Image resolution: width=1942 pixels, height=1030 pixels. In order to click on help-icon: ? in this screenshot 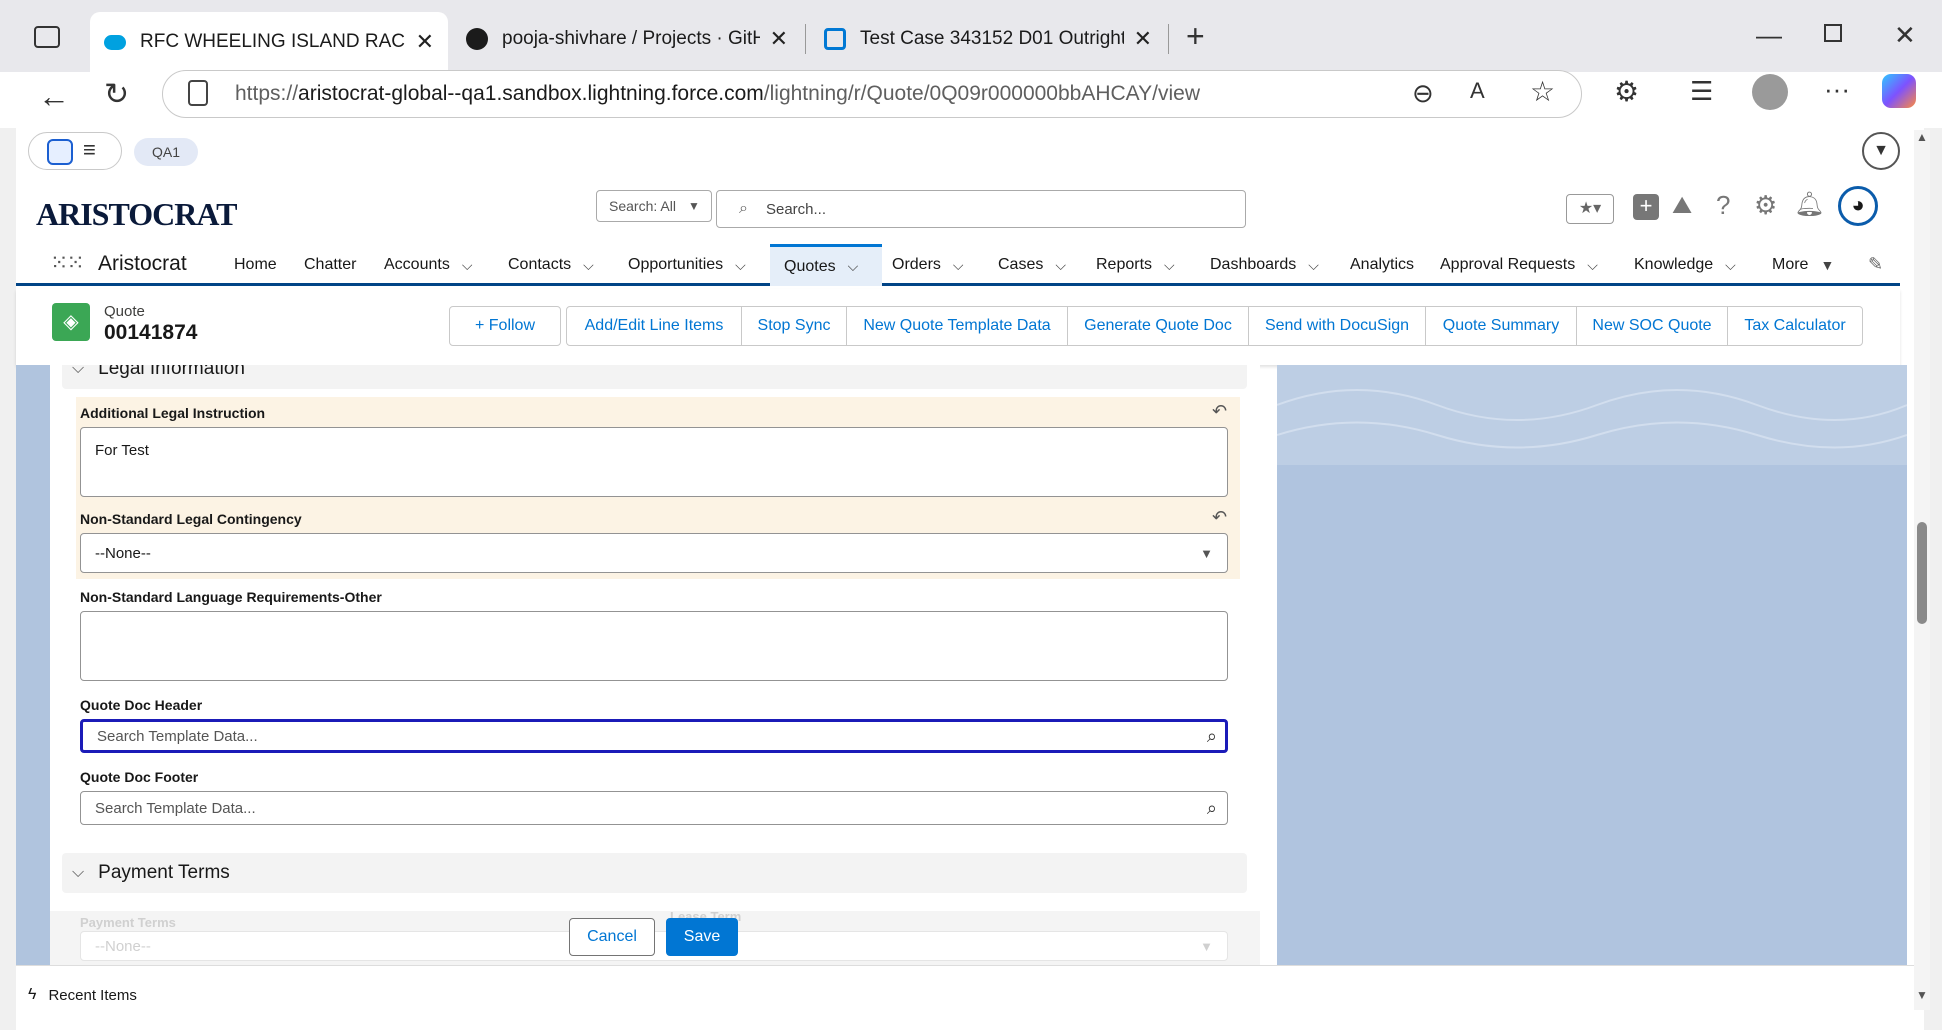, I will do `click(1723, 205)`.